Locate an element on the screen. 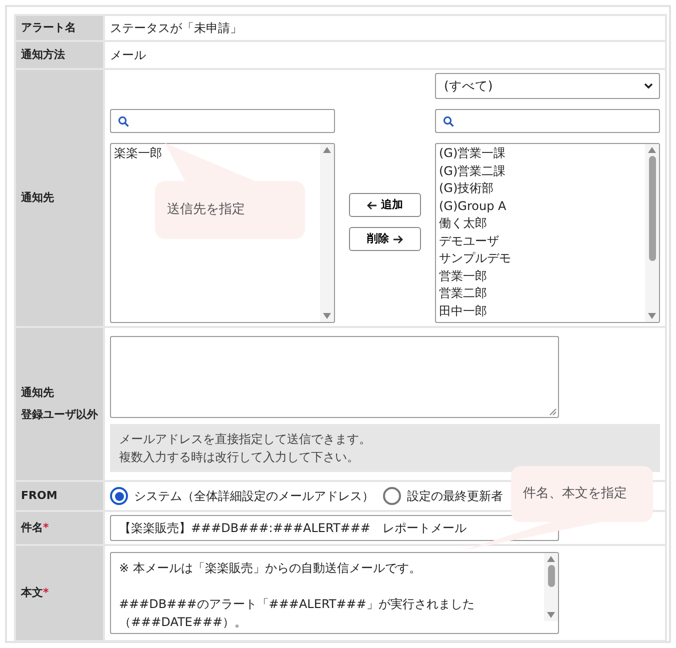 This screenshot has height=648, width=676. filter-dropdown: (すべて) is located at coordinates (547, 86).